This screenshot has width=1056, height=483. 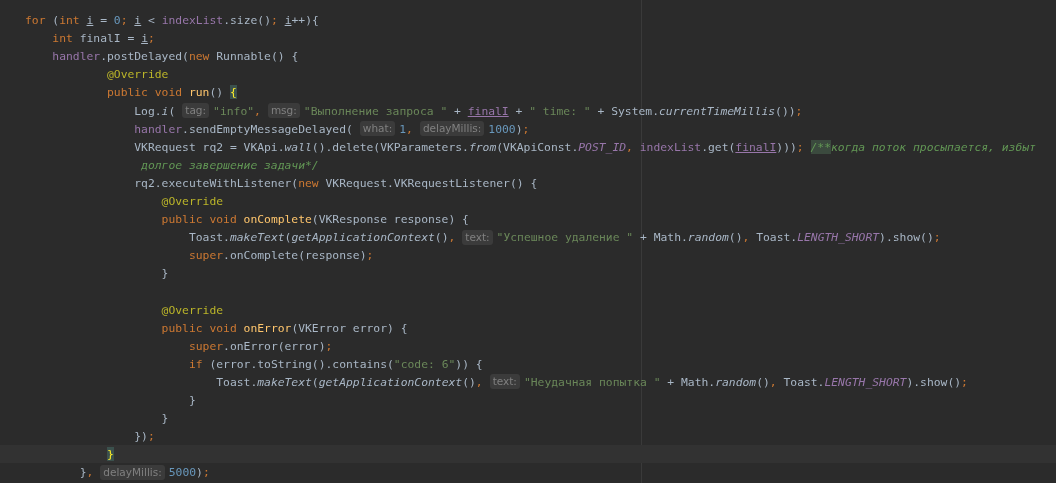 What do you see at coordinates (281, 255) in the screenshot?
I see `code-text: super.onComplete(response);` at bounding box center [281, 255].